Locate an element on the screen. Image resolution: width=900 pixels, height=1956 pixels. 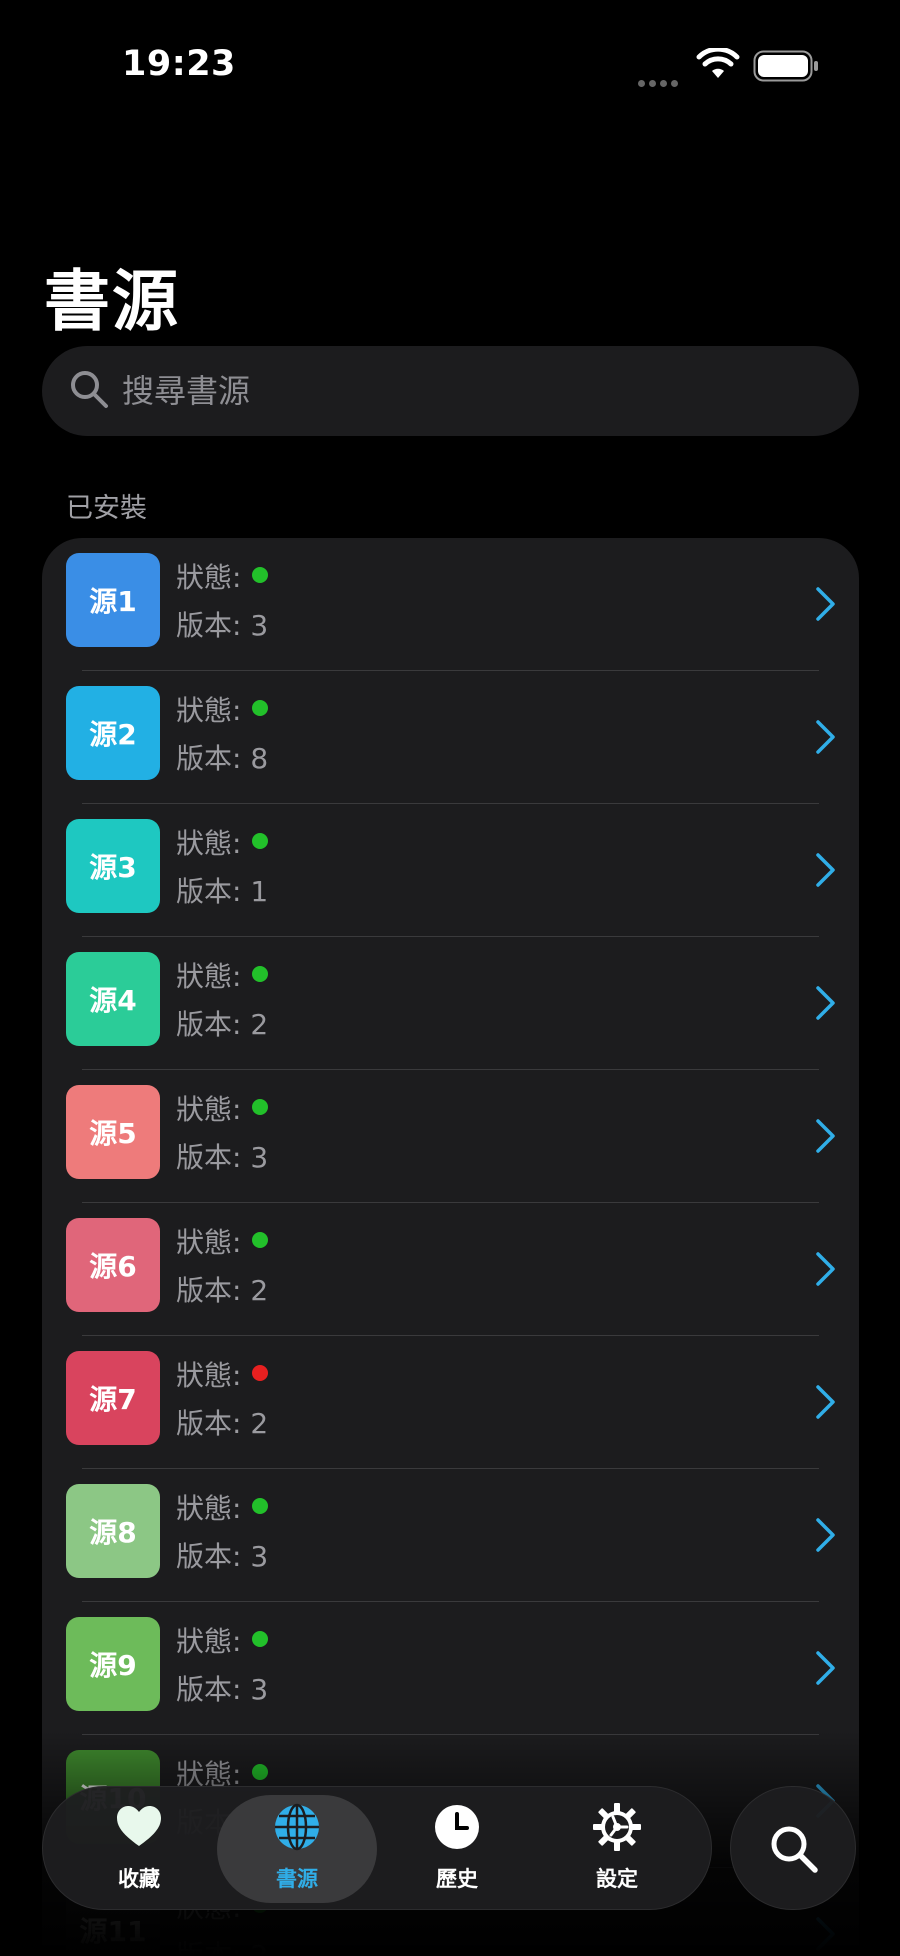
version-value: 1 is located at coordinates (259, 891).